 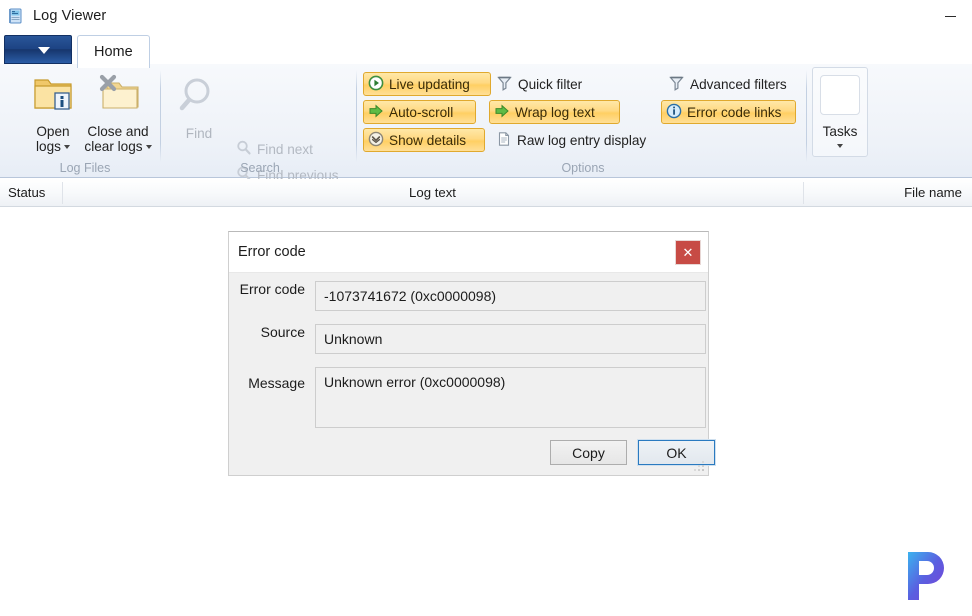 I want to click on group-label-log-files: Log Files, so click(x=85, y=168).